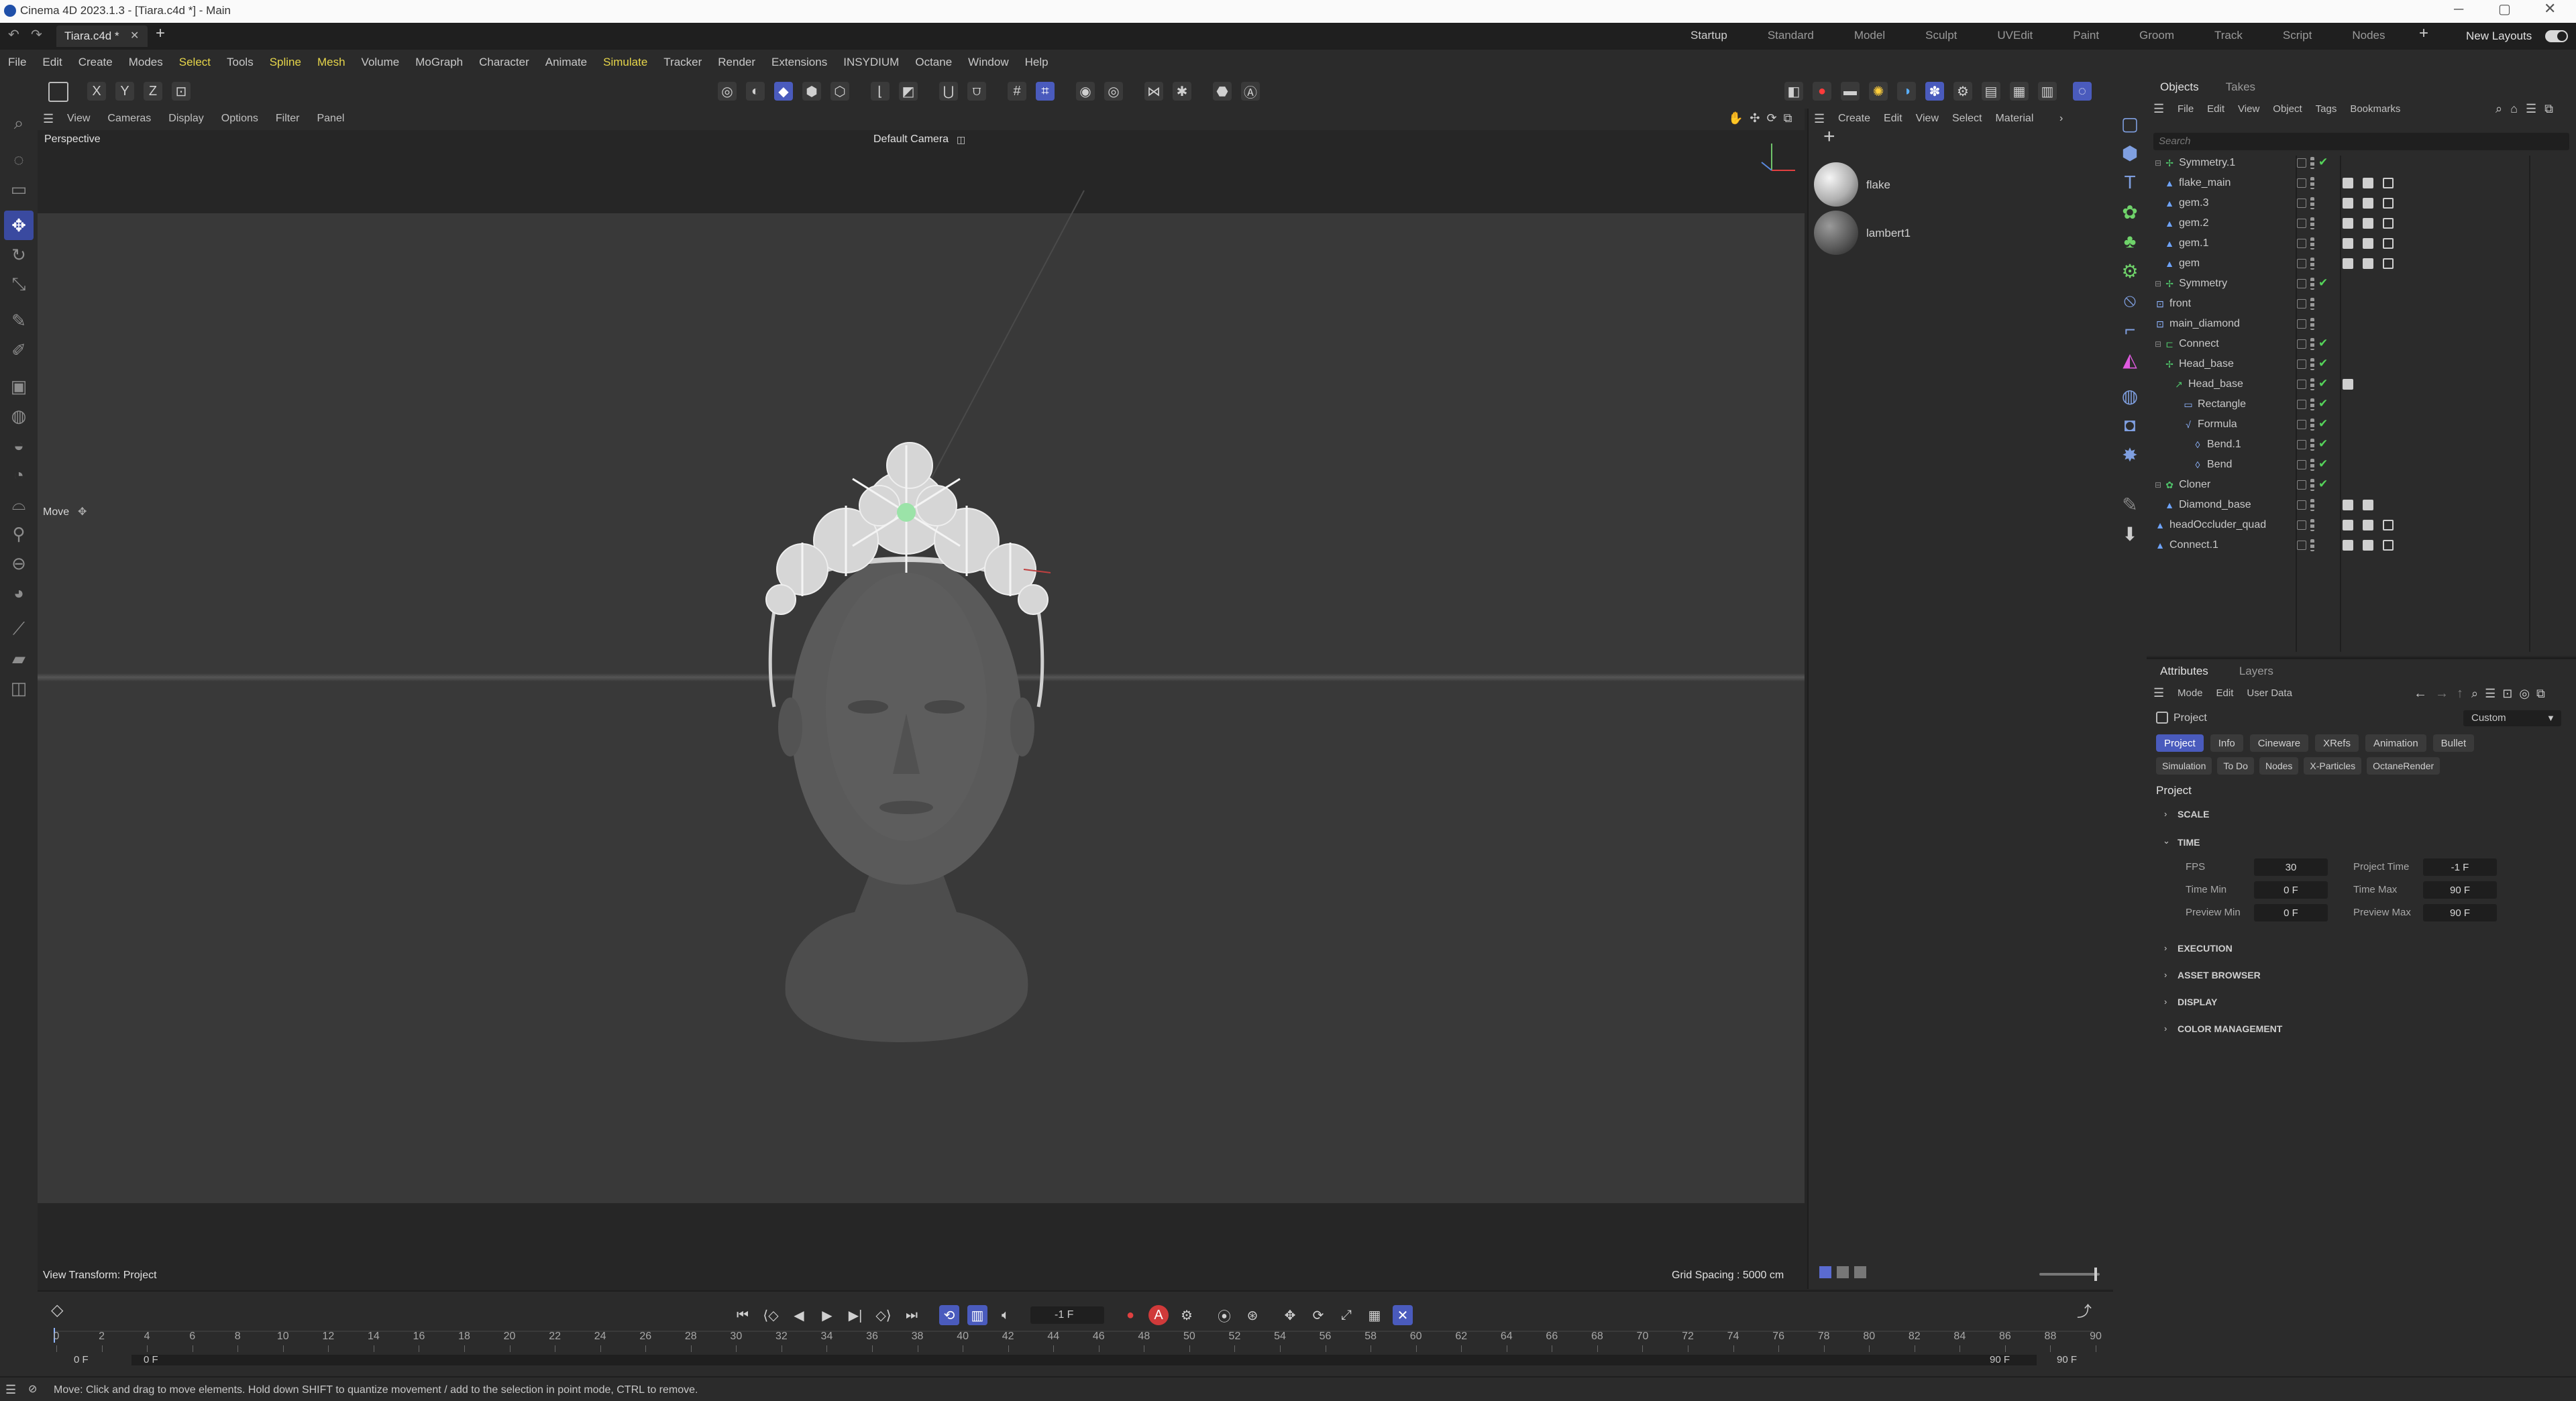  What do you see at coordinates (19, 189) in the screenshot?
I see `box-selection-icon: ▭` at bounding box center [19, 189].